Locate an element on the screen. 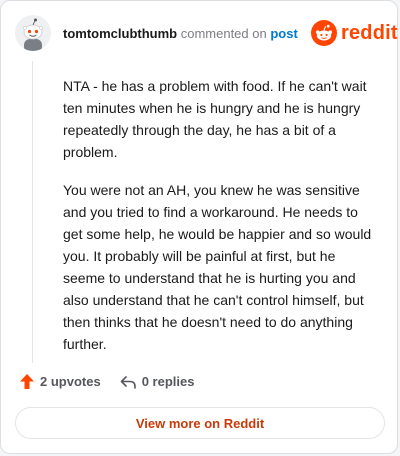 The height and width of the screenshot is (456, 400). user-avatar is located at coordinates (33, 33).